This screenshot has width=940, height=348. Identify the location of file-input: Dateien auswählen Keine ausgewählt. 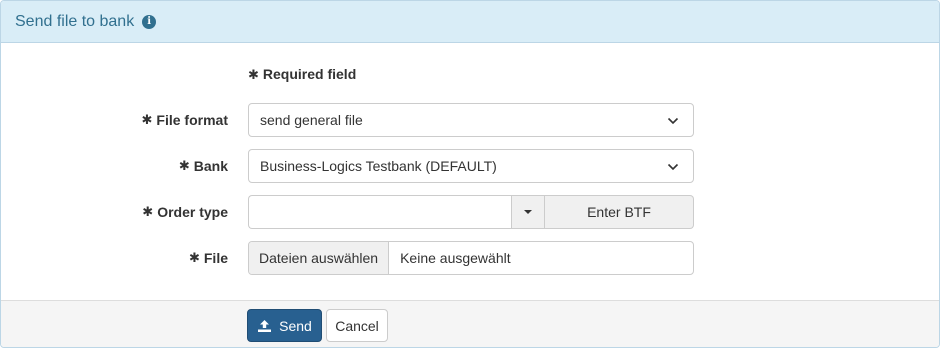
(471, 258).